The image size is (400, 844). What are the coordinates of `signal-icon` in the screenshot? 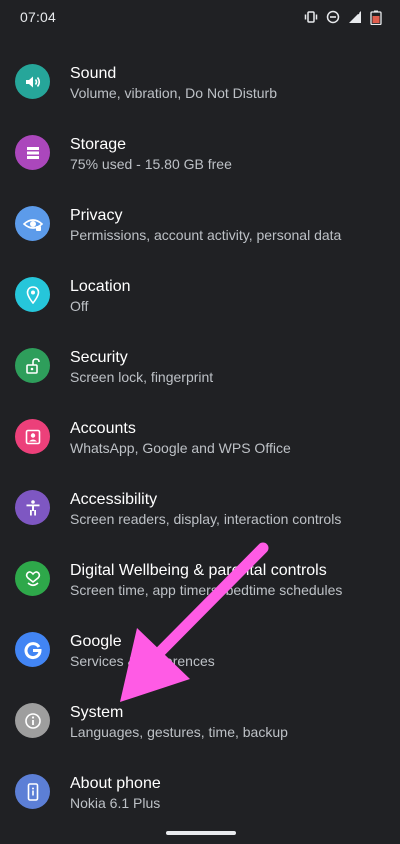 It's located at (355, 17).